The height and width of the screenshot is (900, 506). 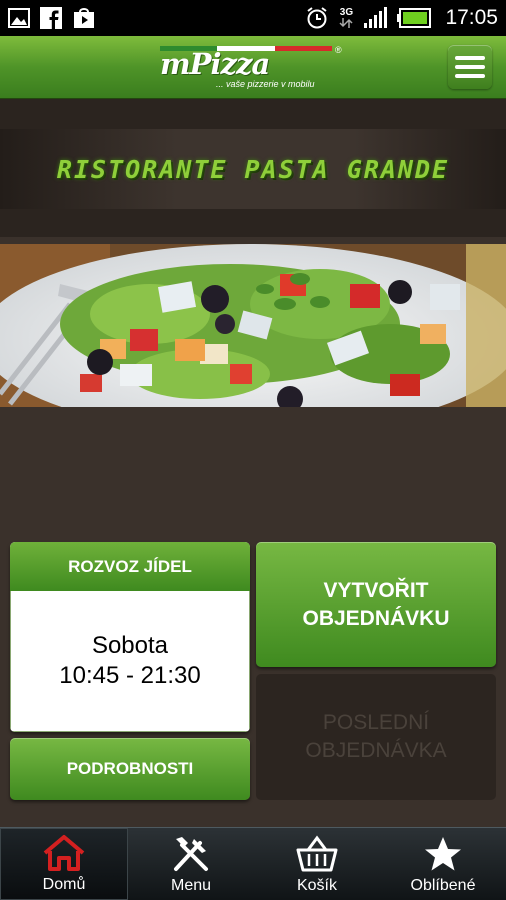 I want to click on app-bar: mPizza ® ... vaše pizzerie v mobilu, so click(x=253, y=67).